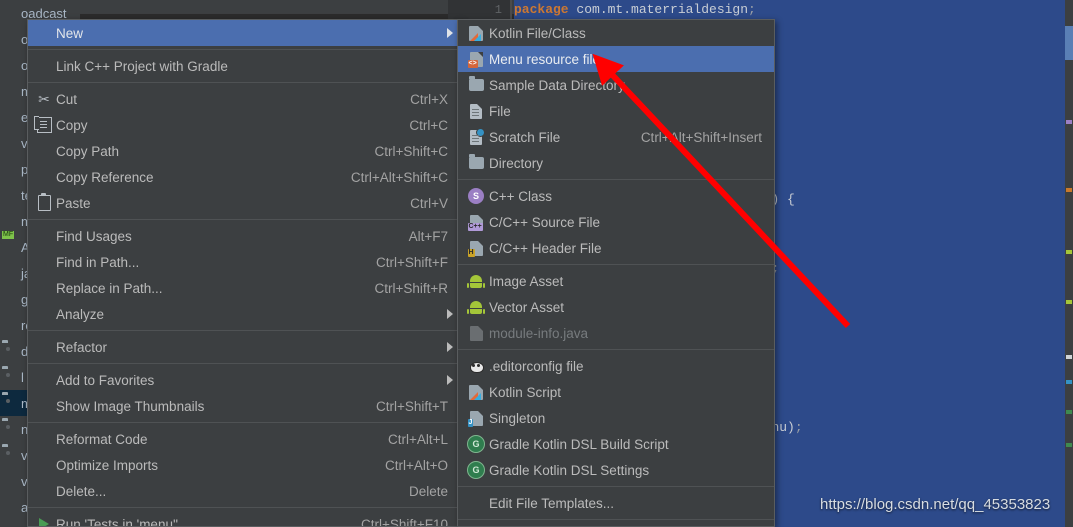  What do you see at coordinates (244, 151) in the screenshot?
I see `menu-item-copy-path: Copy Path Ctrl+Shift+C` at bounding box center [244, 151].